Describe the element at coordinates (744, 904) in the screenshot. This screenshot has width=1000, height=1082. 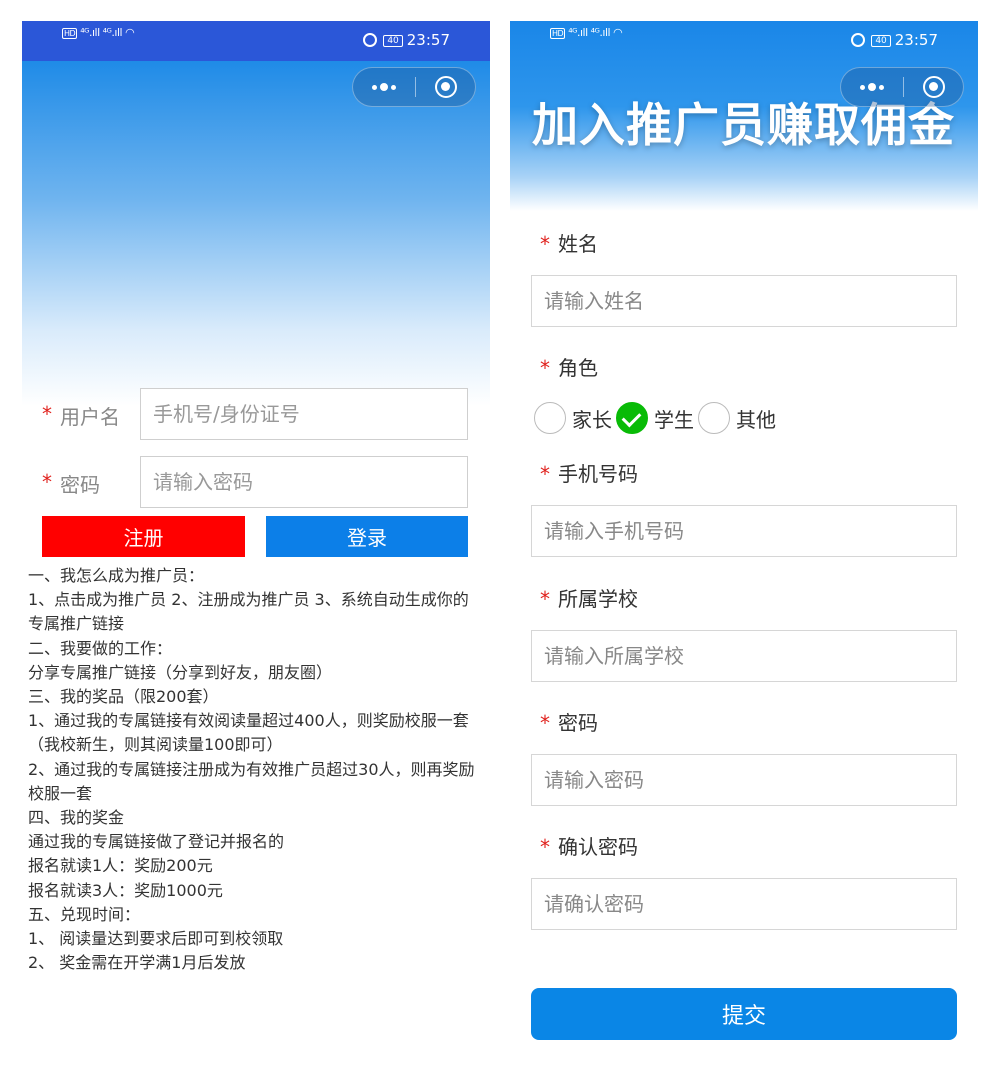
I see `confirm-password-input` at that location.